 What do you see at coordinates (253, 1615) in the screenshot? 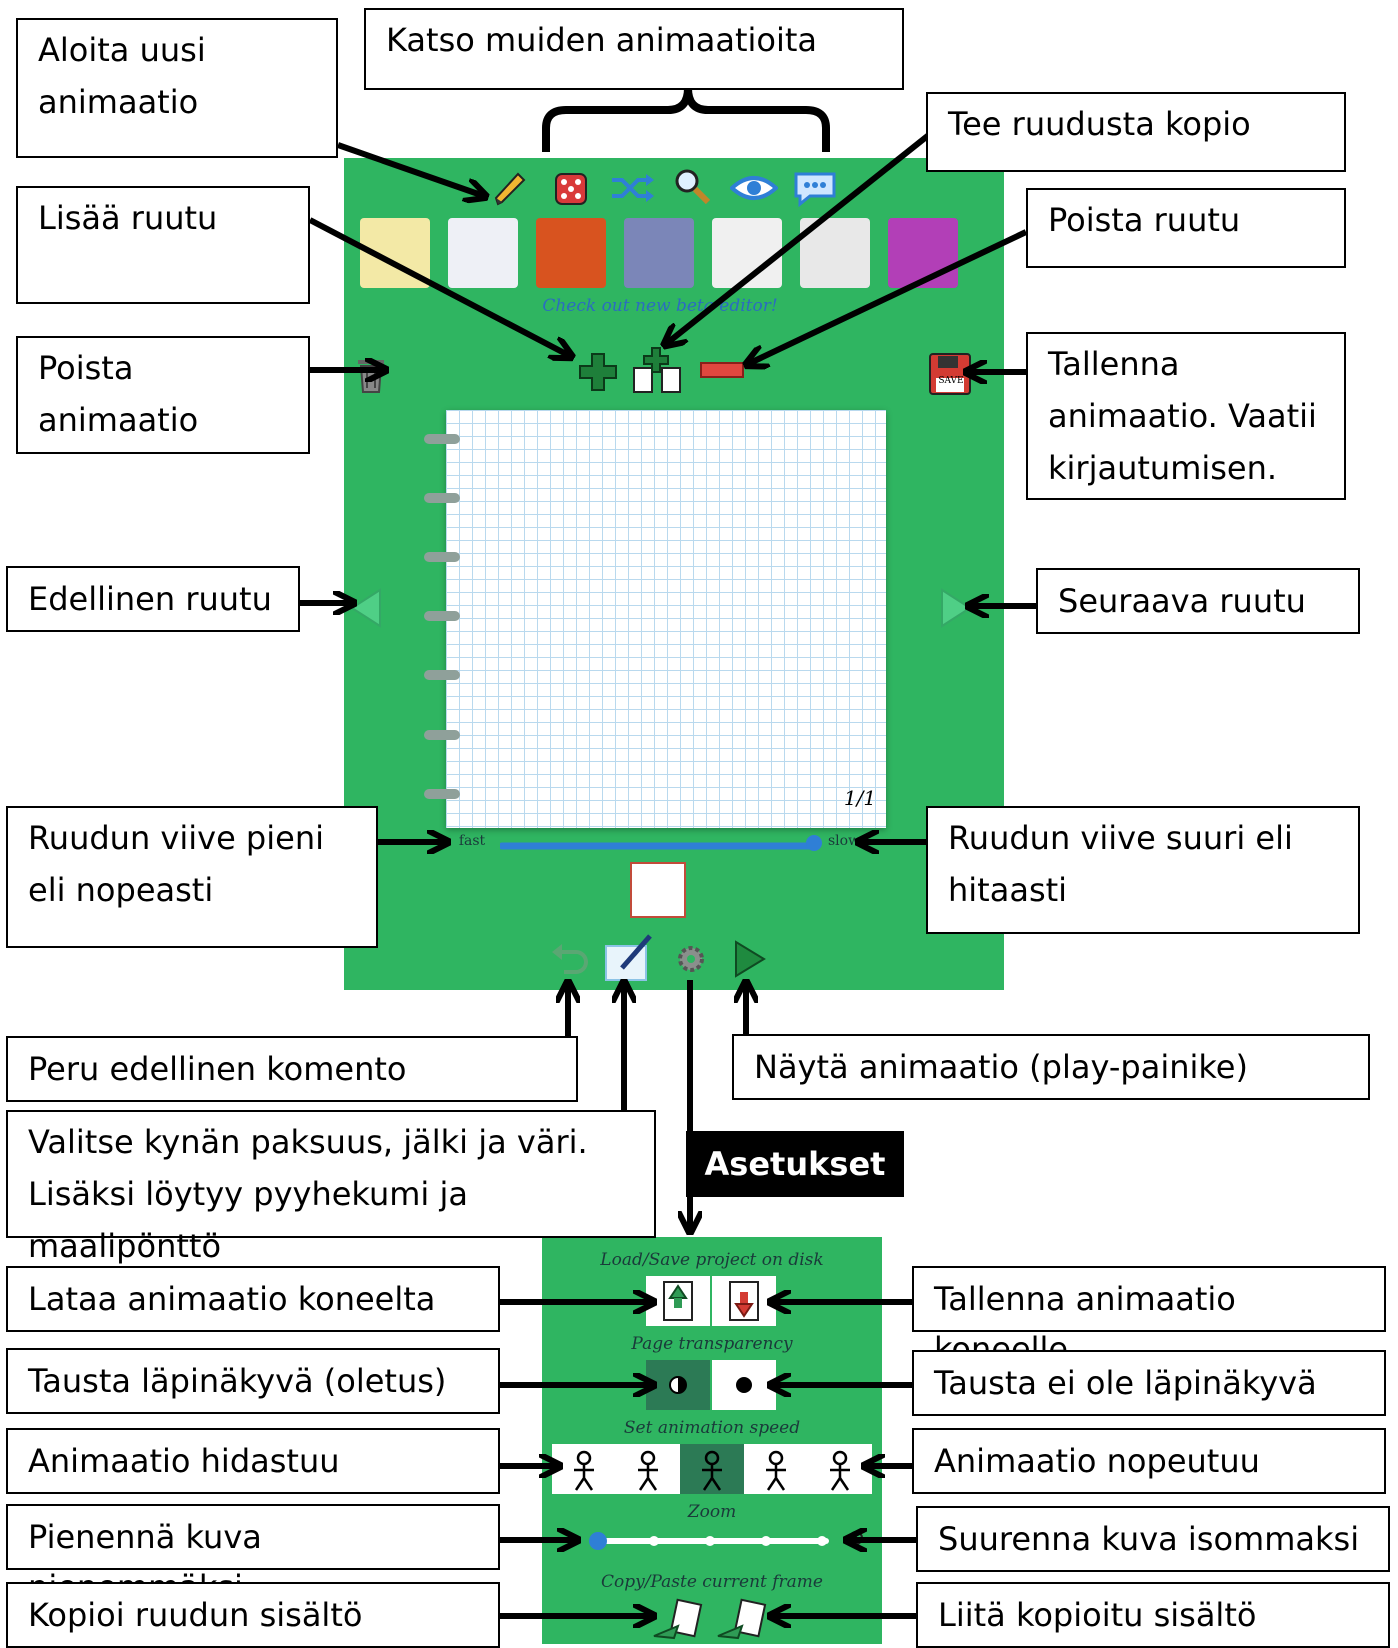
I see `callout-copy-content: Kopioi ruudun sisältö` at bounding box center [253, 1615].